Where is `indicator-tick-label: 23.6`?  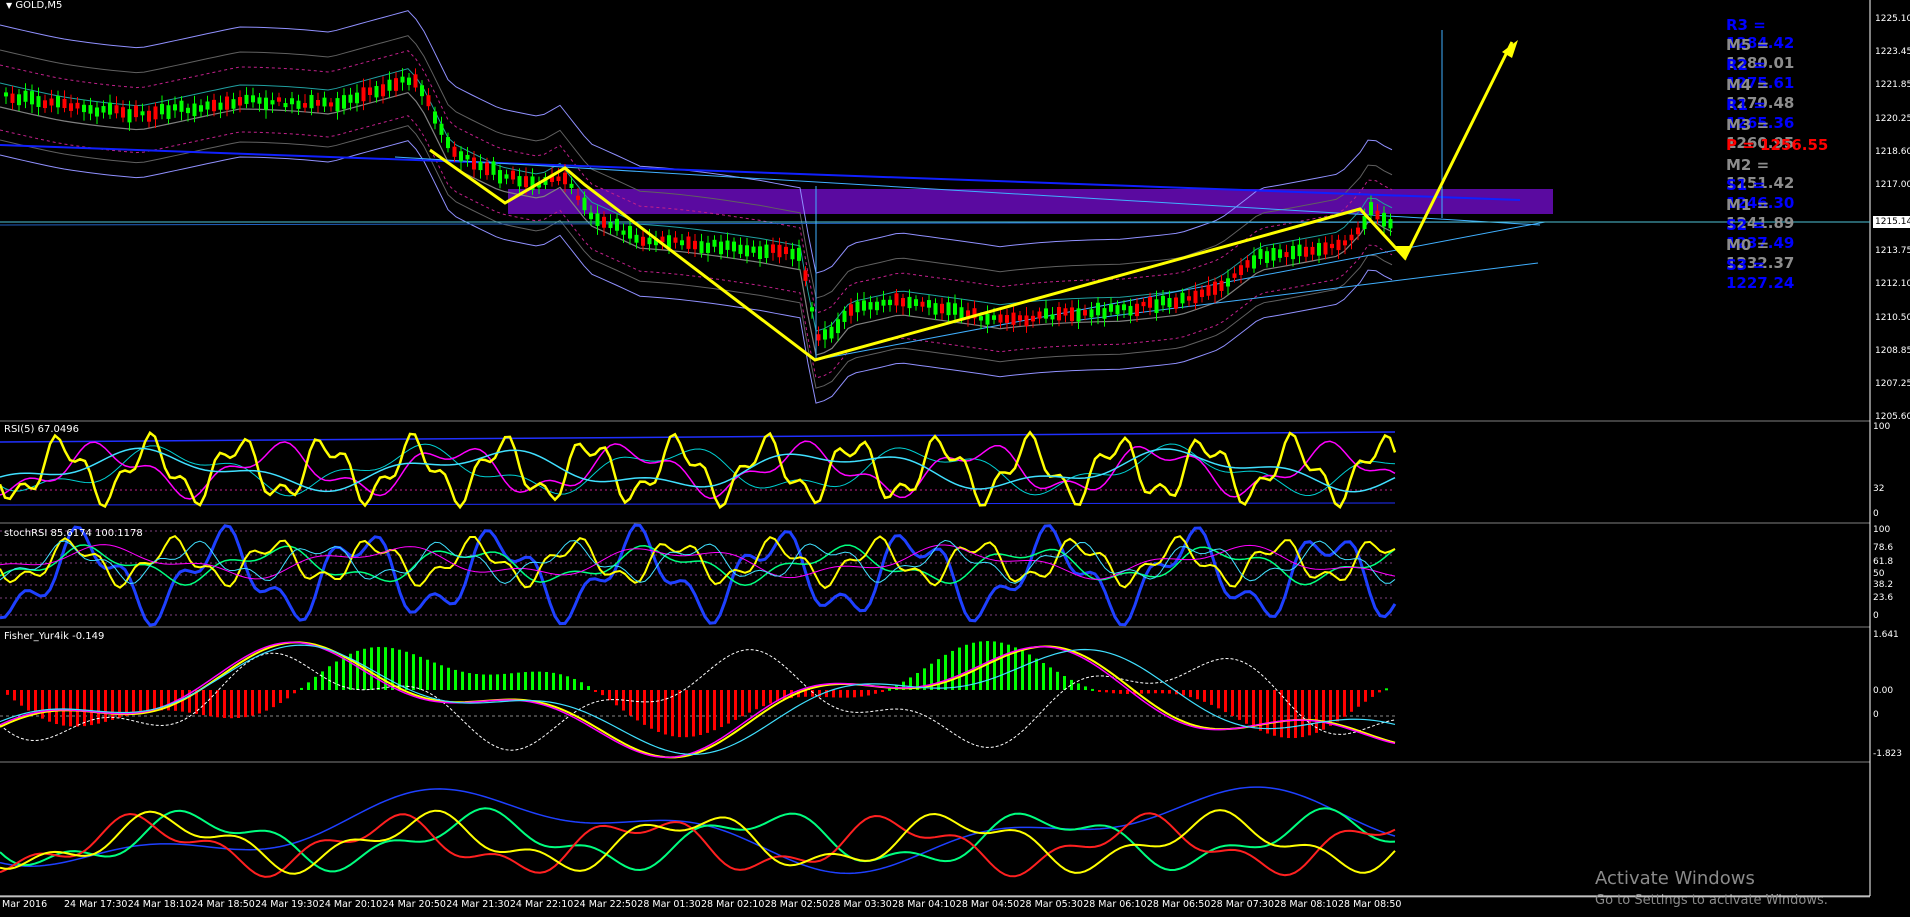 indicator-tick-label: 23.6 is located at coordinates (1883, 598).